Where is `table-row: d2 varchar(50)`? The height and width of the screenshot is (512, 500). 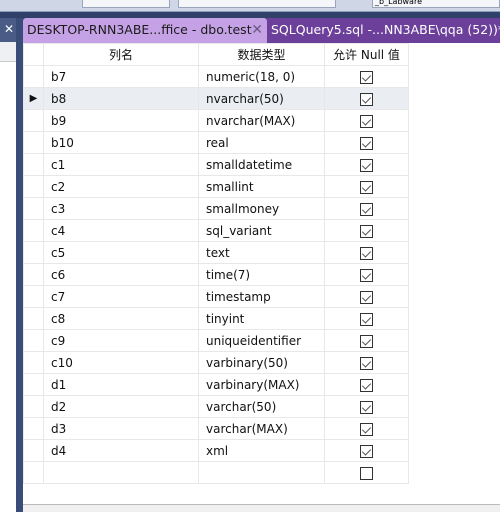
table-row: d2 varchar(50) is located at coordinates (216, 406).